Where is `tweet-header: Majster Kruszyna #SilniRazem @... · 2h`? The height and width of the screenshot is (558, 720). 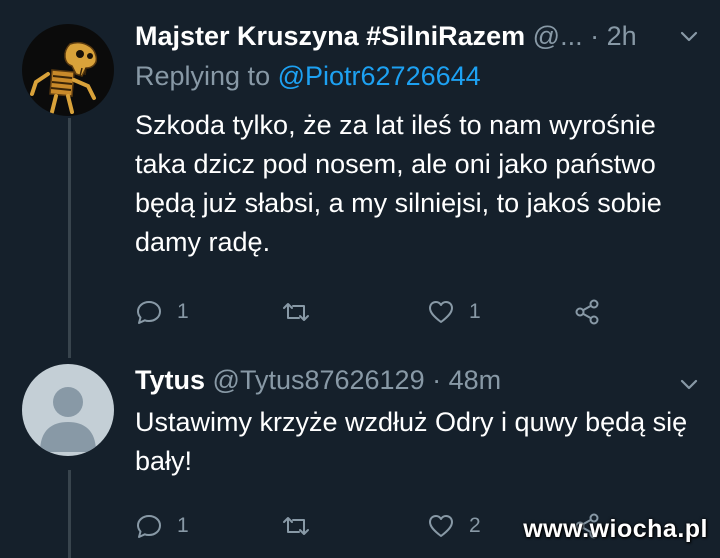 tweet-header: Majster Kruszyna #SilniRazem @... · 2h is located at coordinates (417, 36).